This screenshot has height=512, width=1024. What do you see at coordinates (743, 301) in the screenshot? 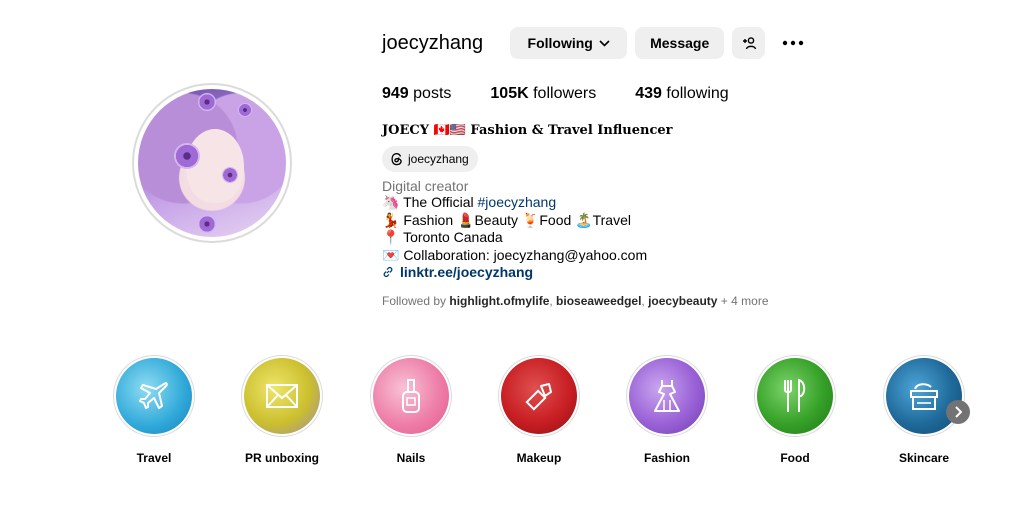
I see `followed-by-suffix: + 4 more` at bounding box center [743, 301].